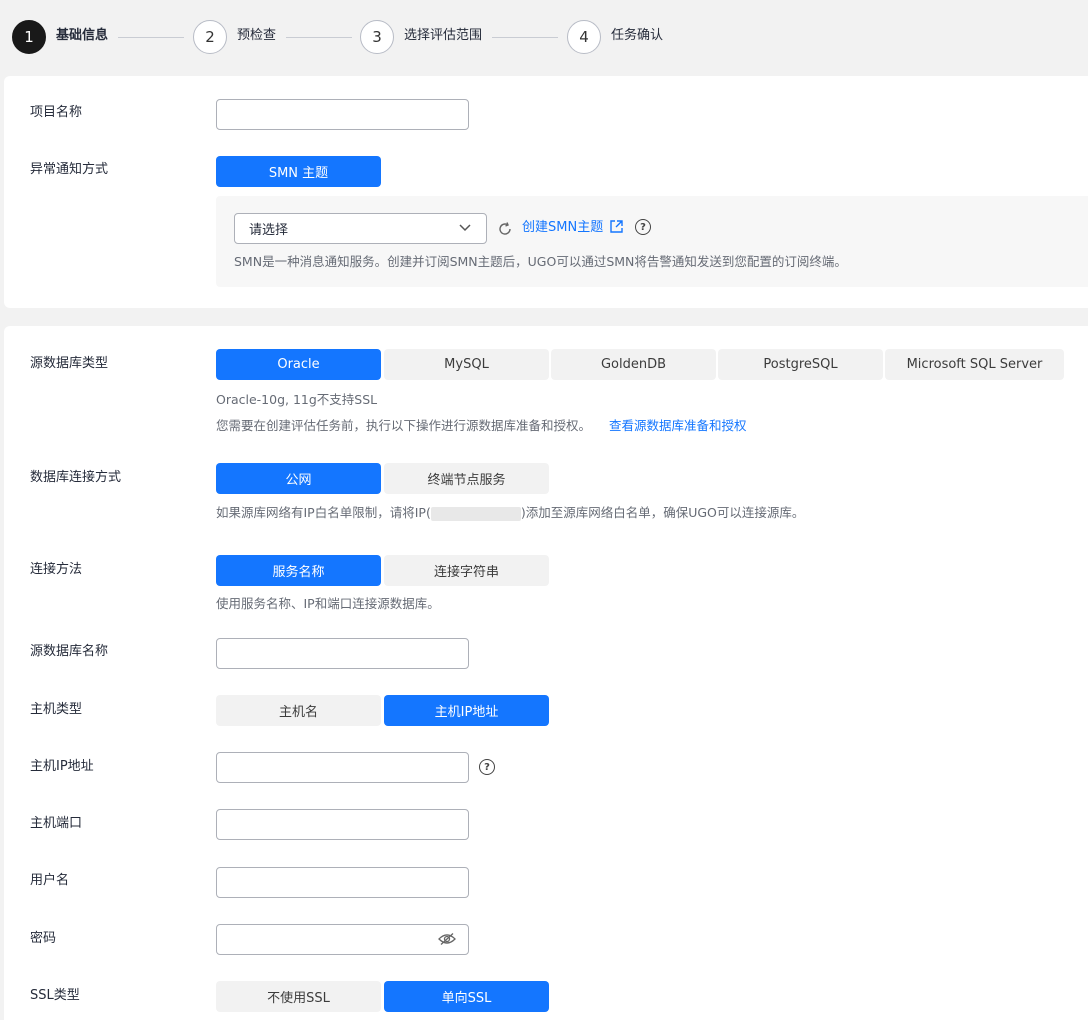  What do you see at coordinates (974, 364) in the screenshot?
I see `db-type-sqlserver: Microsoft SQL Server` at bounding box center [974, 364].